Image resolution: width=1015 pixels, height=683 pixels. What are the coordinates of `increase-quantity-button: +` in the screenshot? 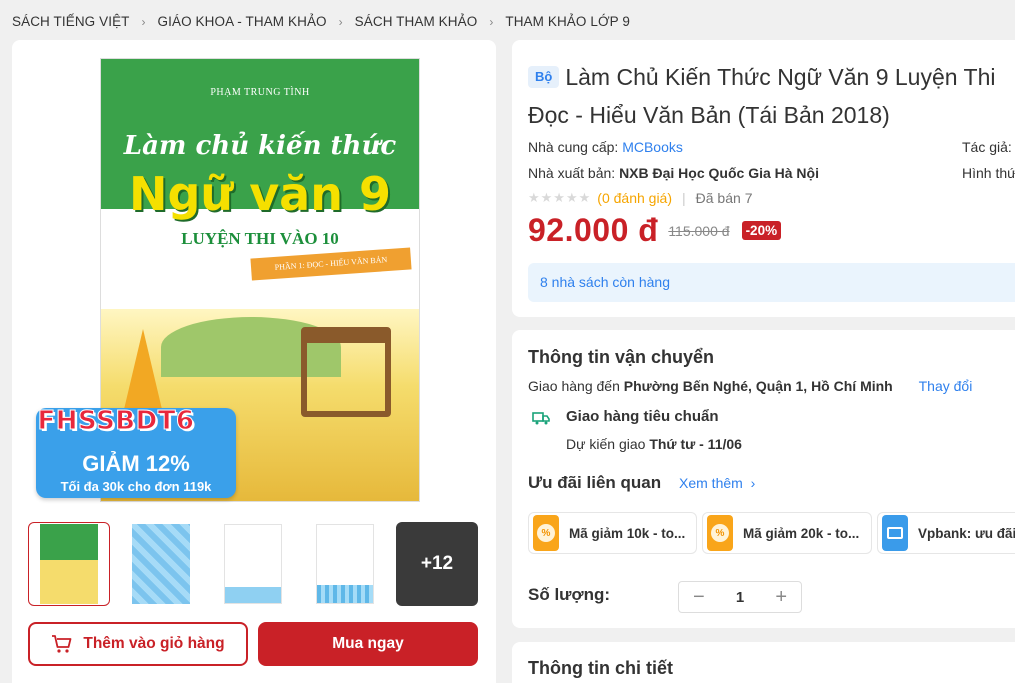 It's located at (781, 597).